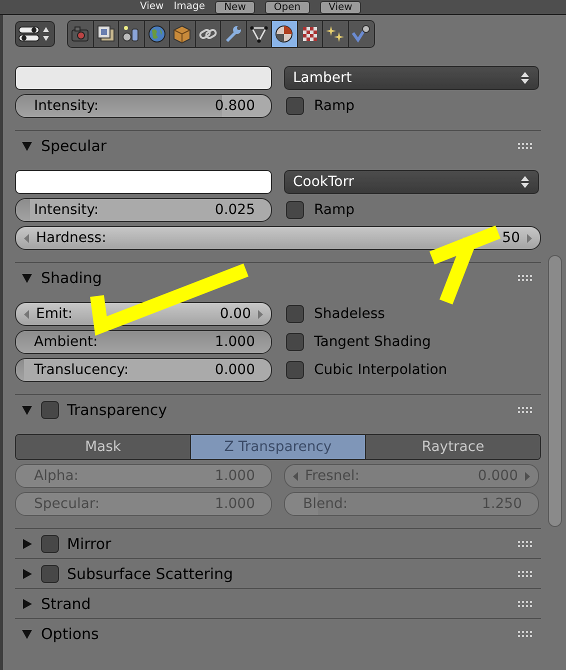 The image size is (566, 670). Describe the element at coordinates (288, 543) in the screenshot. I see `panel-title: Mirror` at that location.